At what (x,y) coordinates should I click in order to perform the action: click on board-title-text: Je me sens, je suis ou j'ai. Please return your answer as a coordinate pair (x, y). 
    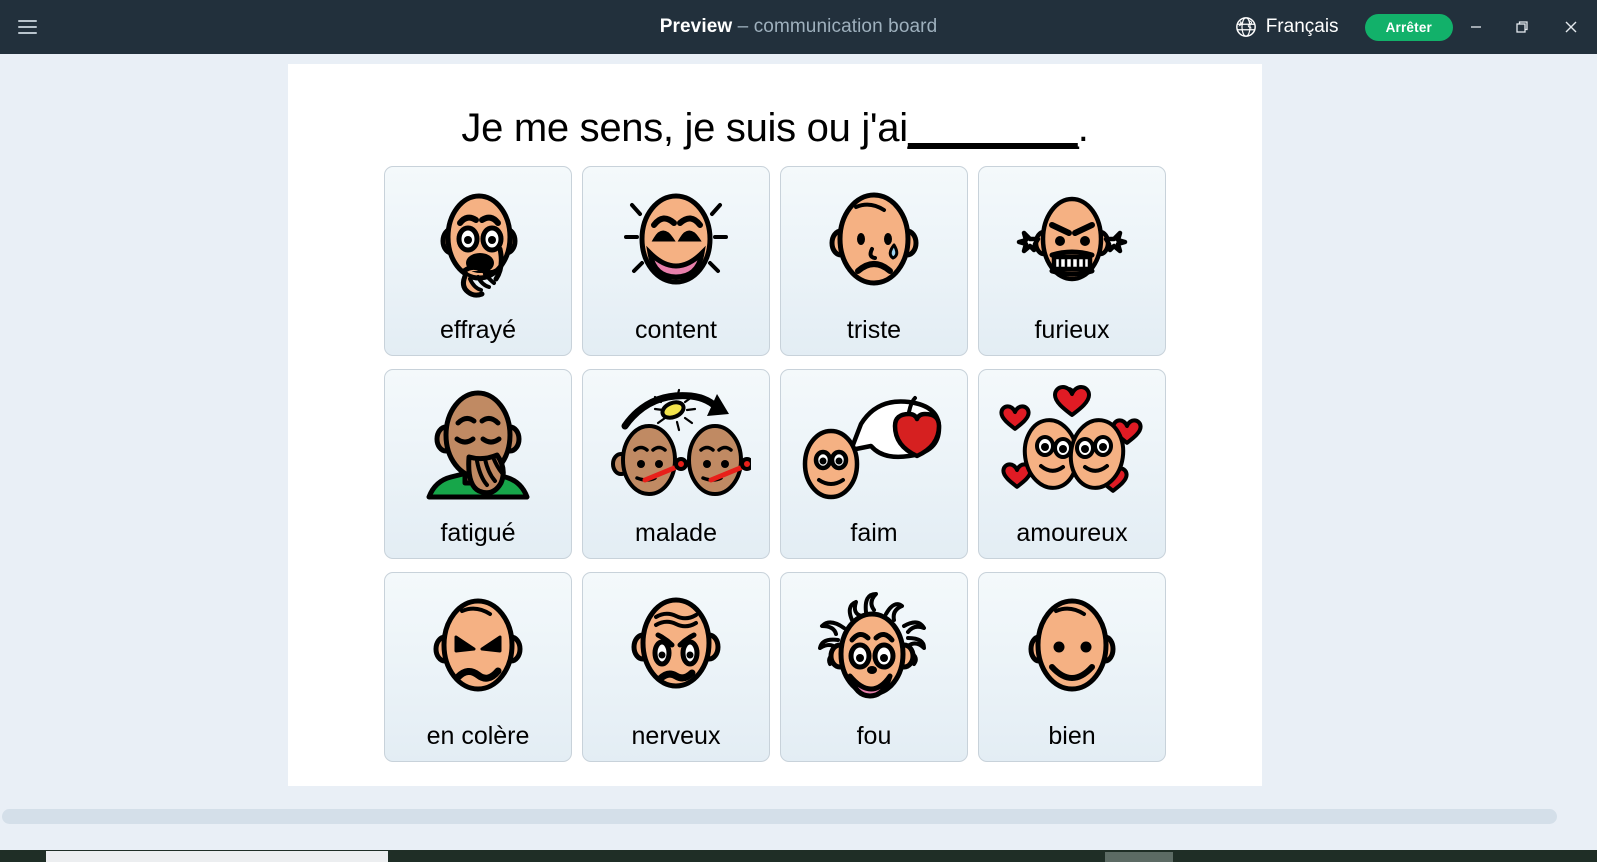
    Looking at the image, I should click on (684, 128).